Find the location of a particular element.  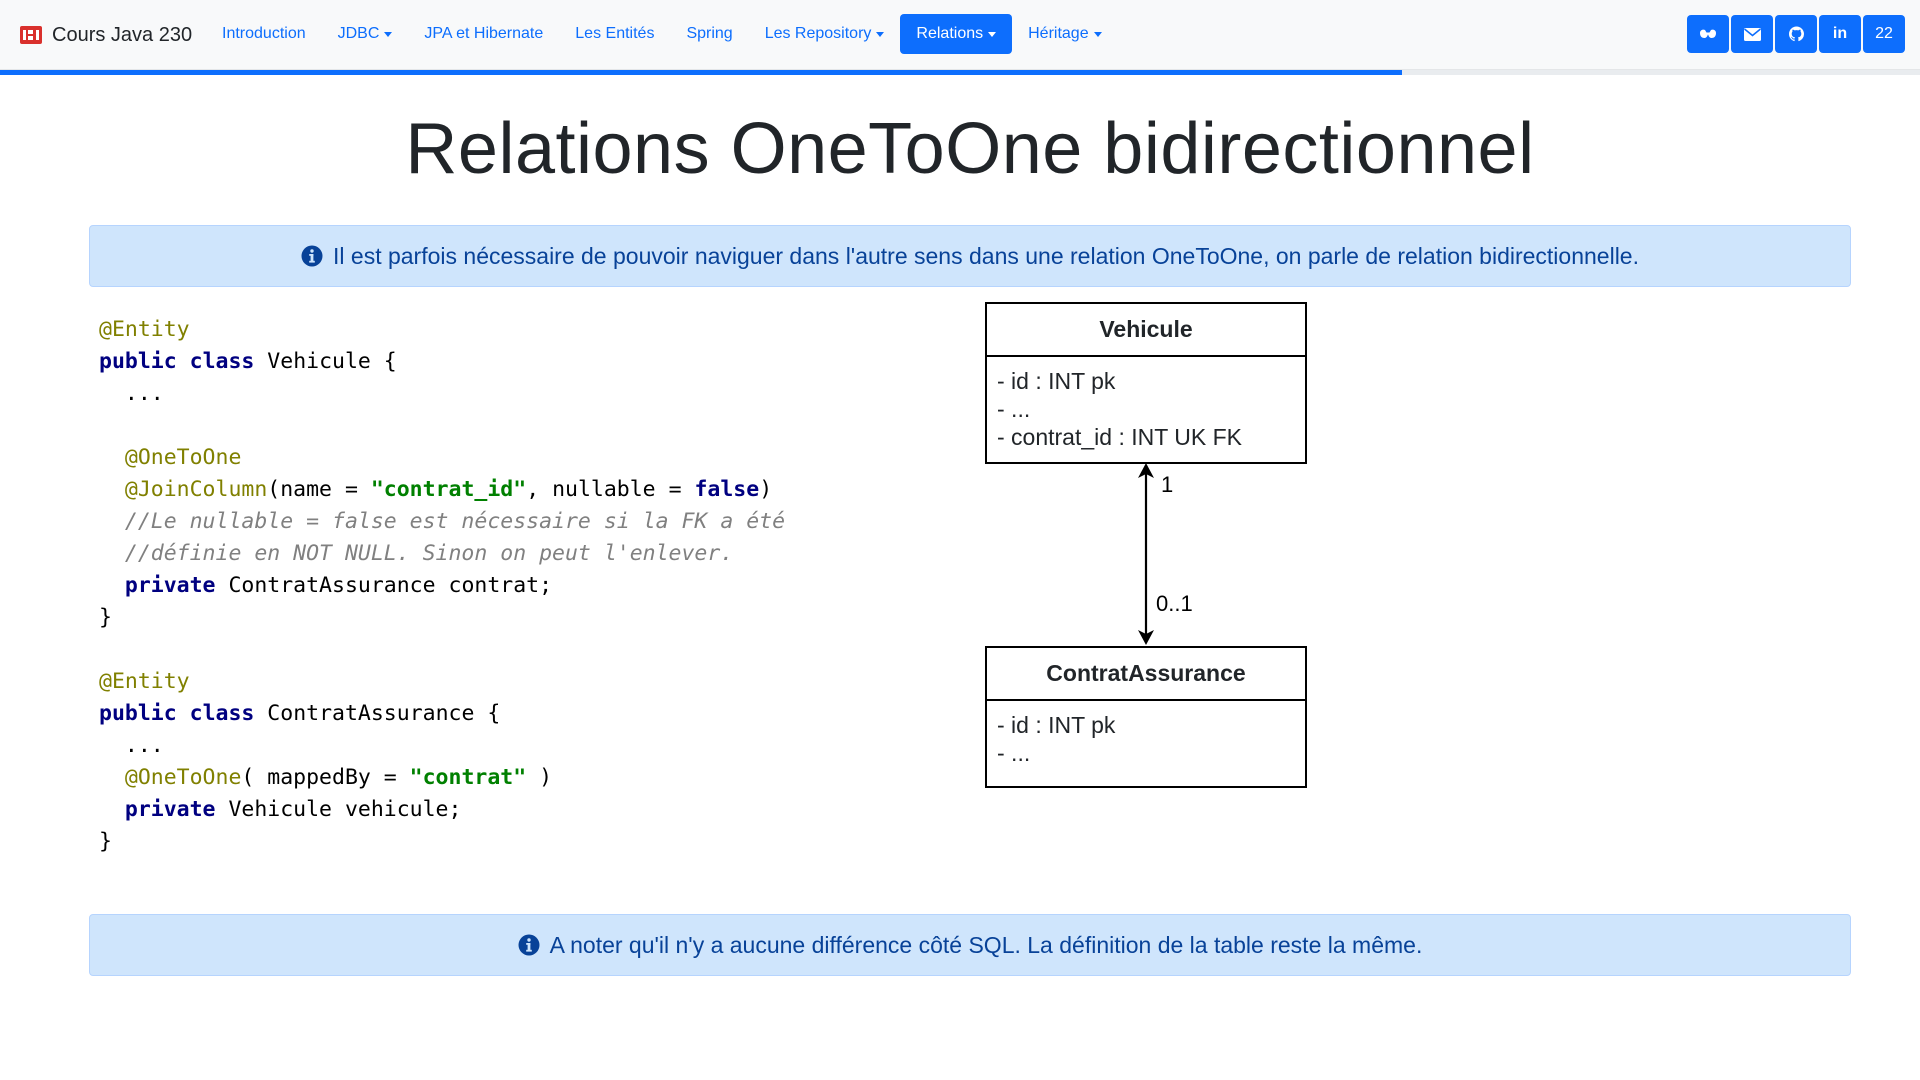

association-arrow is located at coordinates (1146, 554).